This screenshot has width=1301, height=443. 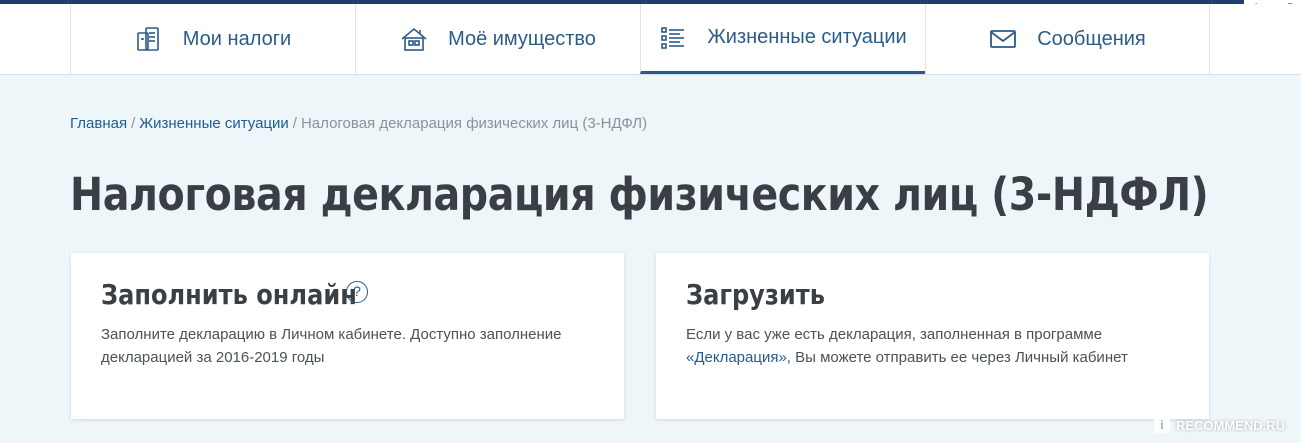 I want to click on nav-item-life-situations: Жизненные ситуации, so click(x=782, y=39).